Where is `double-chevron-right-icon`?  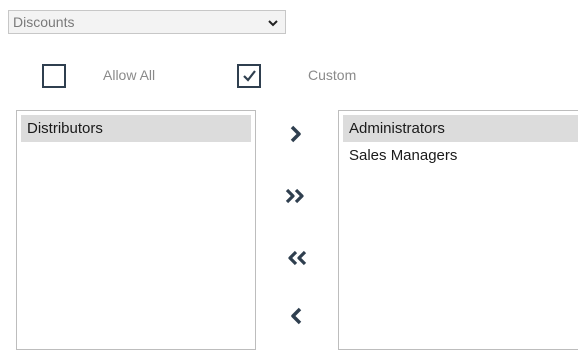 double-chevron-right-icon is located at coordinates (294, 196).